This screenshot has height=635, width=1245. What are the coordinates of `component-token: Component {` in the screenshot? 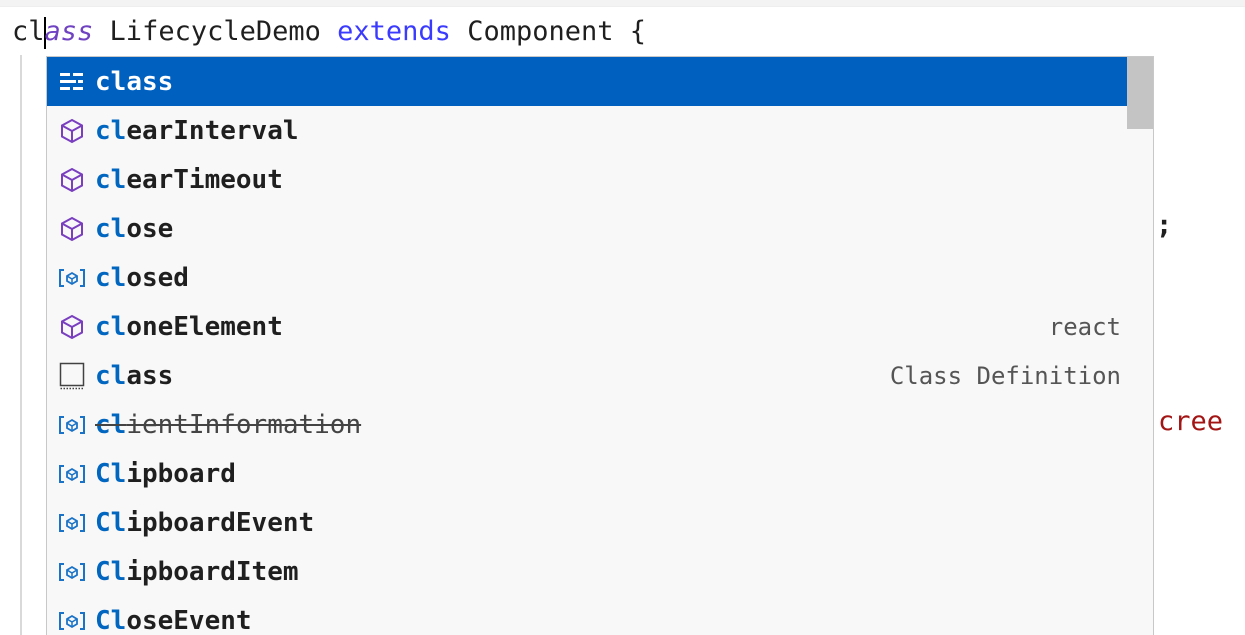 It's located at (548, 31).